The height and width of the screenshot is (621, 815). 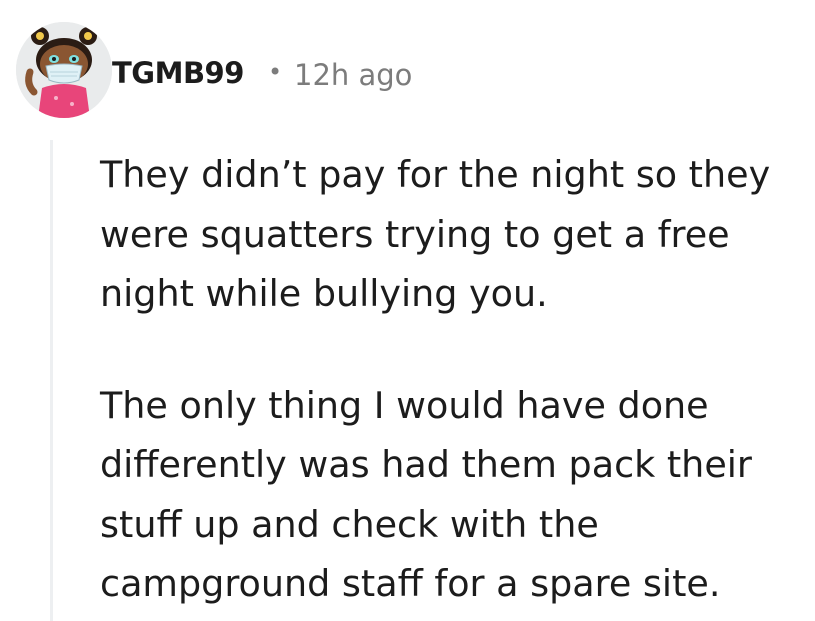 I want to click on username-link: TGMB99, so click(x=178, y=73).